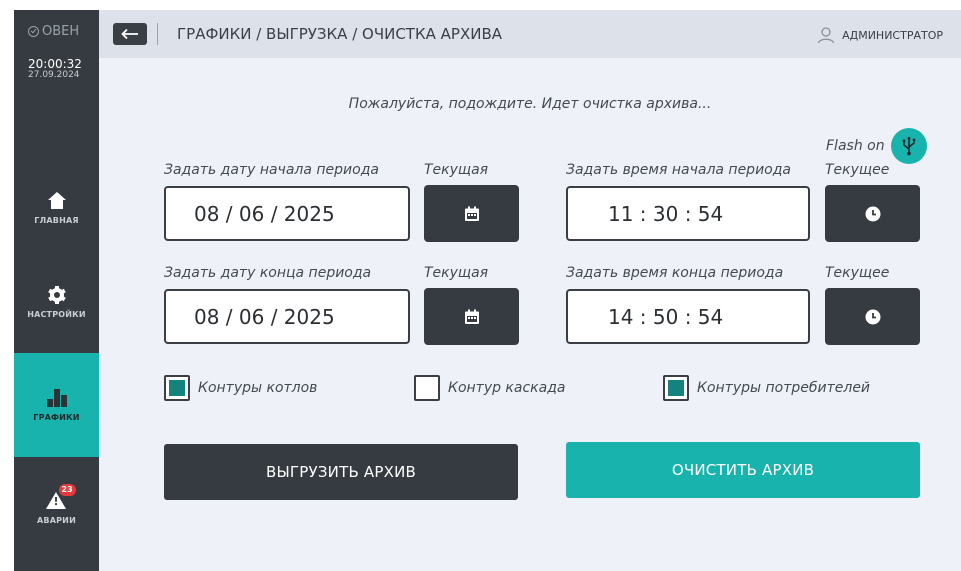  Describe the element at coordinates (678, 170) in the screenshot. I see `start-time-label: Задать время начала периода` at that location.